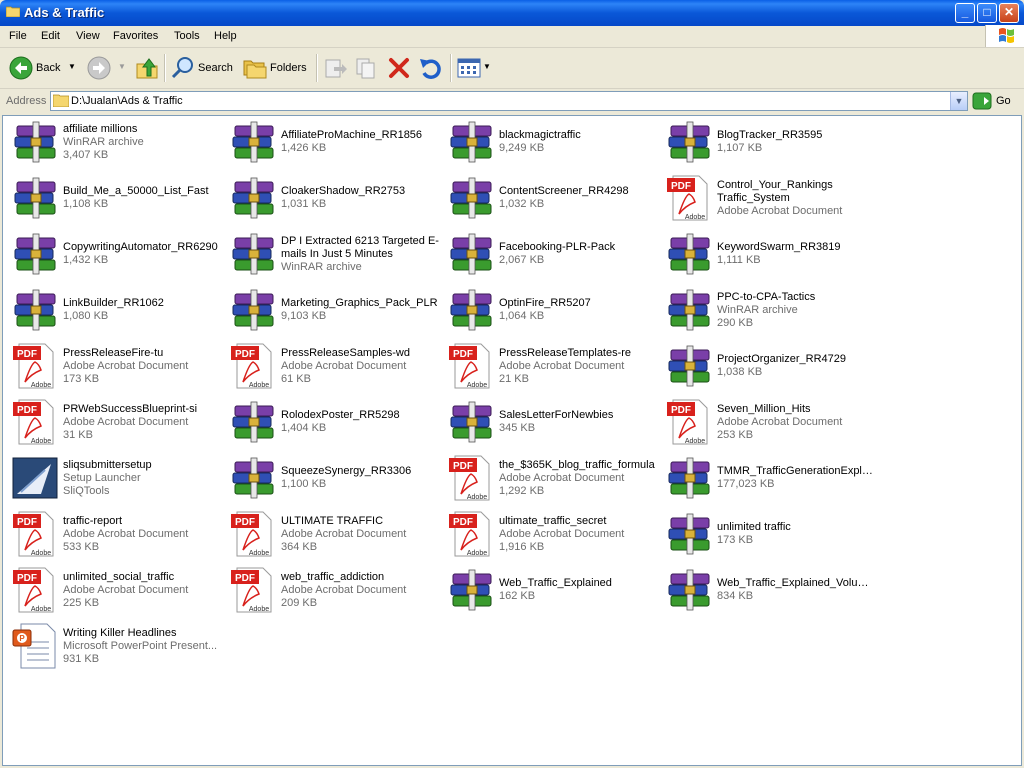 The image size is (1024, 768). Describe the element at coordinates (766, 296) in the screenshot. I see `file-name: PPC-to-CPA-Tactics` at that location.